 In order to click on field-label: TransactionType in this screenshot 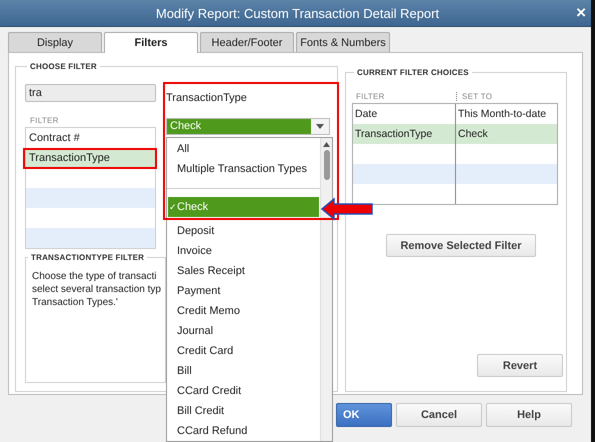, I will do `click(206, 98)`.